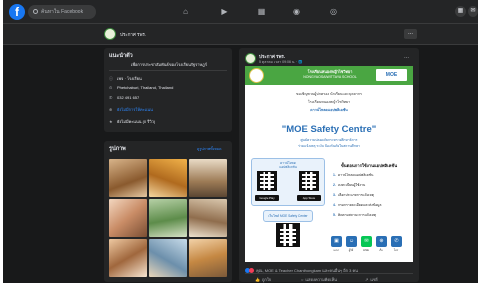 The height and width of the screenshot is (287, 478). Describe the element at coordinates (353, 195) in the screenshot. I see `step-item: 3. เลือกประเภทการแจ้งเหตุ` at that location.